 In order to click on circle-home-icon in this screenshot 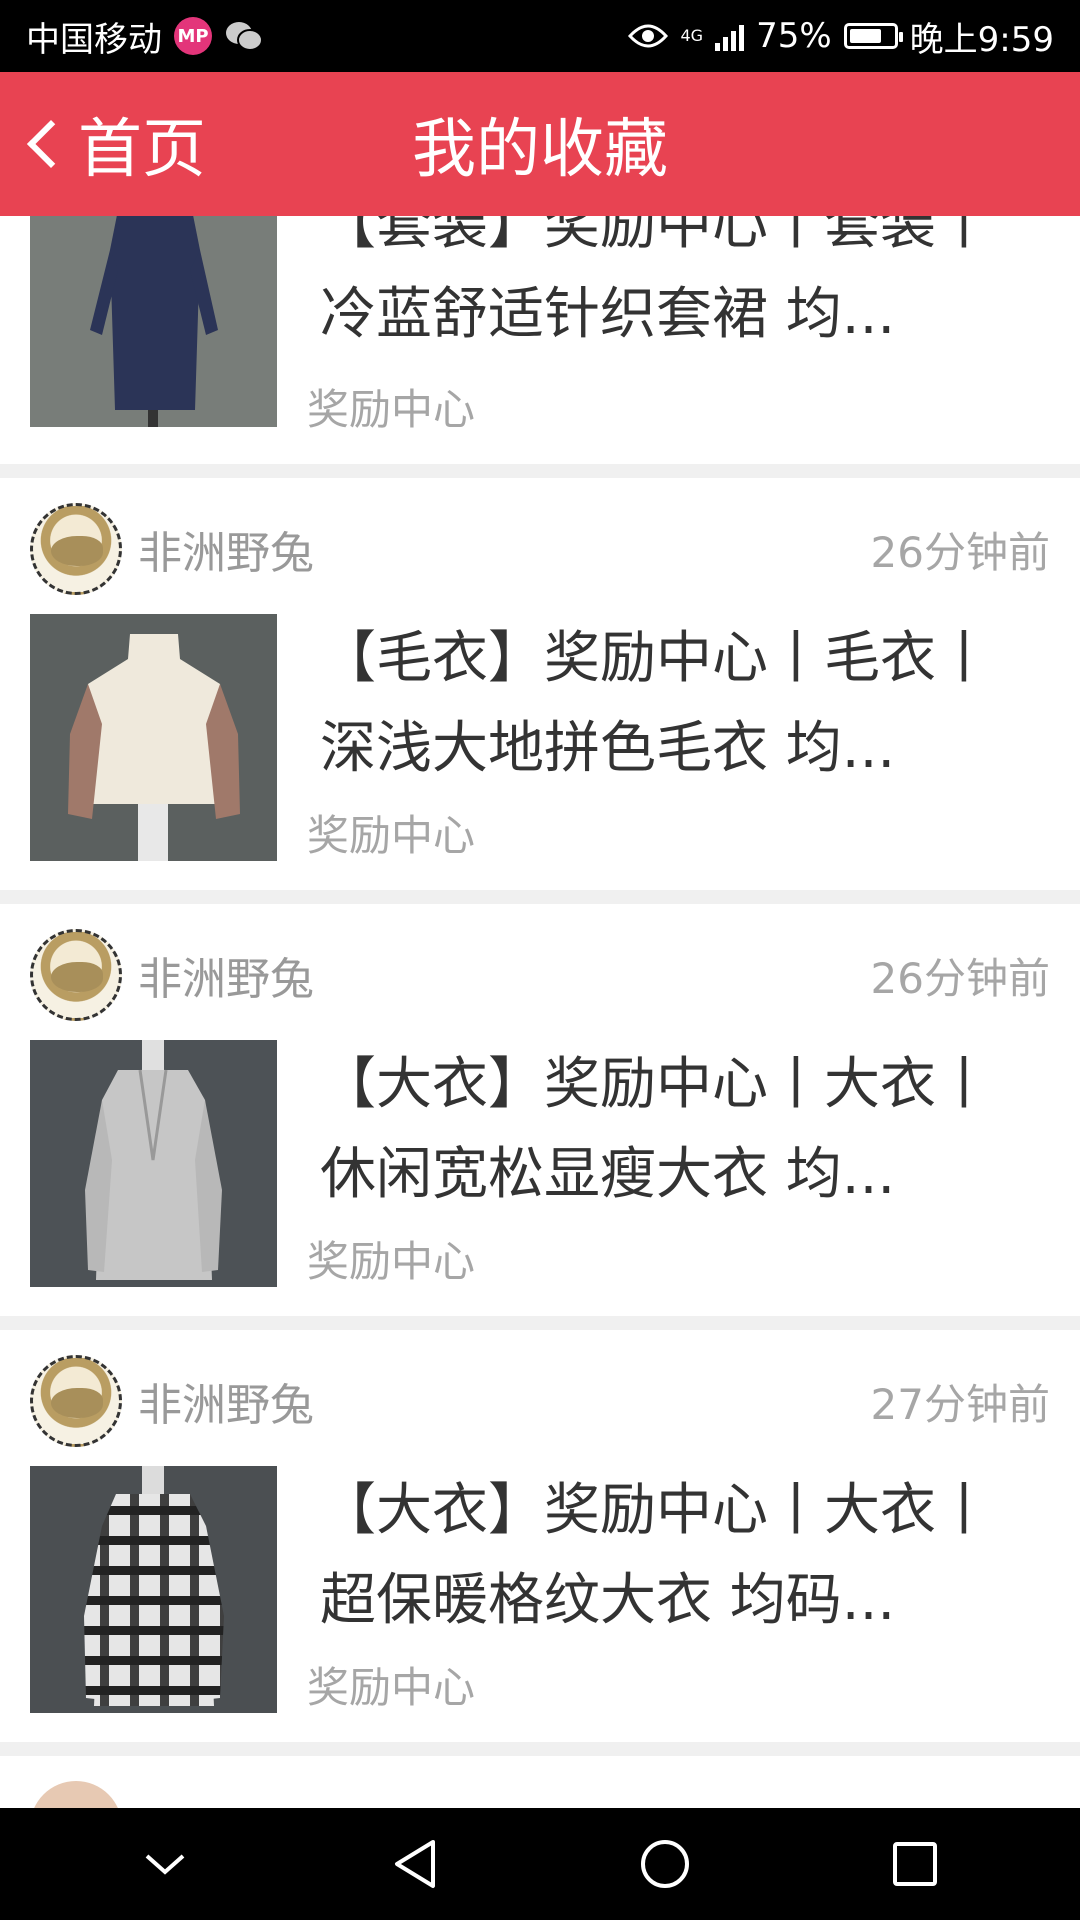, I will do `click(665, 1864)`.